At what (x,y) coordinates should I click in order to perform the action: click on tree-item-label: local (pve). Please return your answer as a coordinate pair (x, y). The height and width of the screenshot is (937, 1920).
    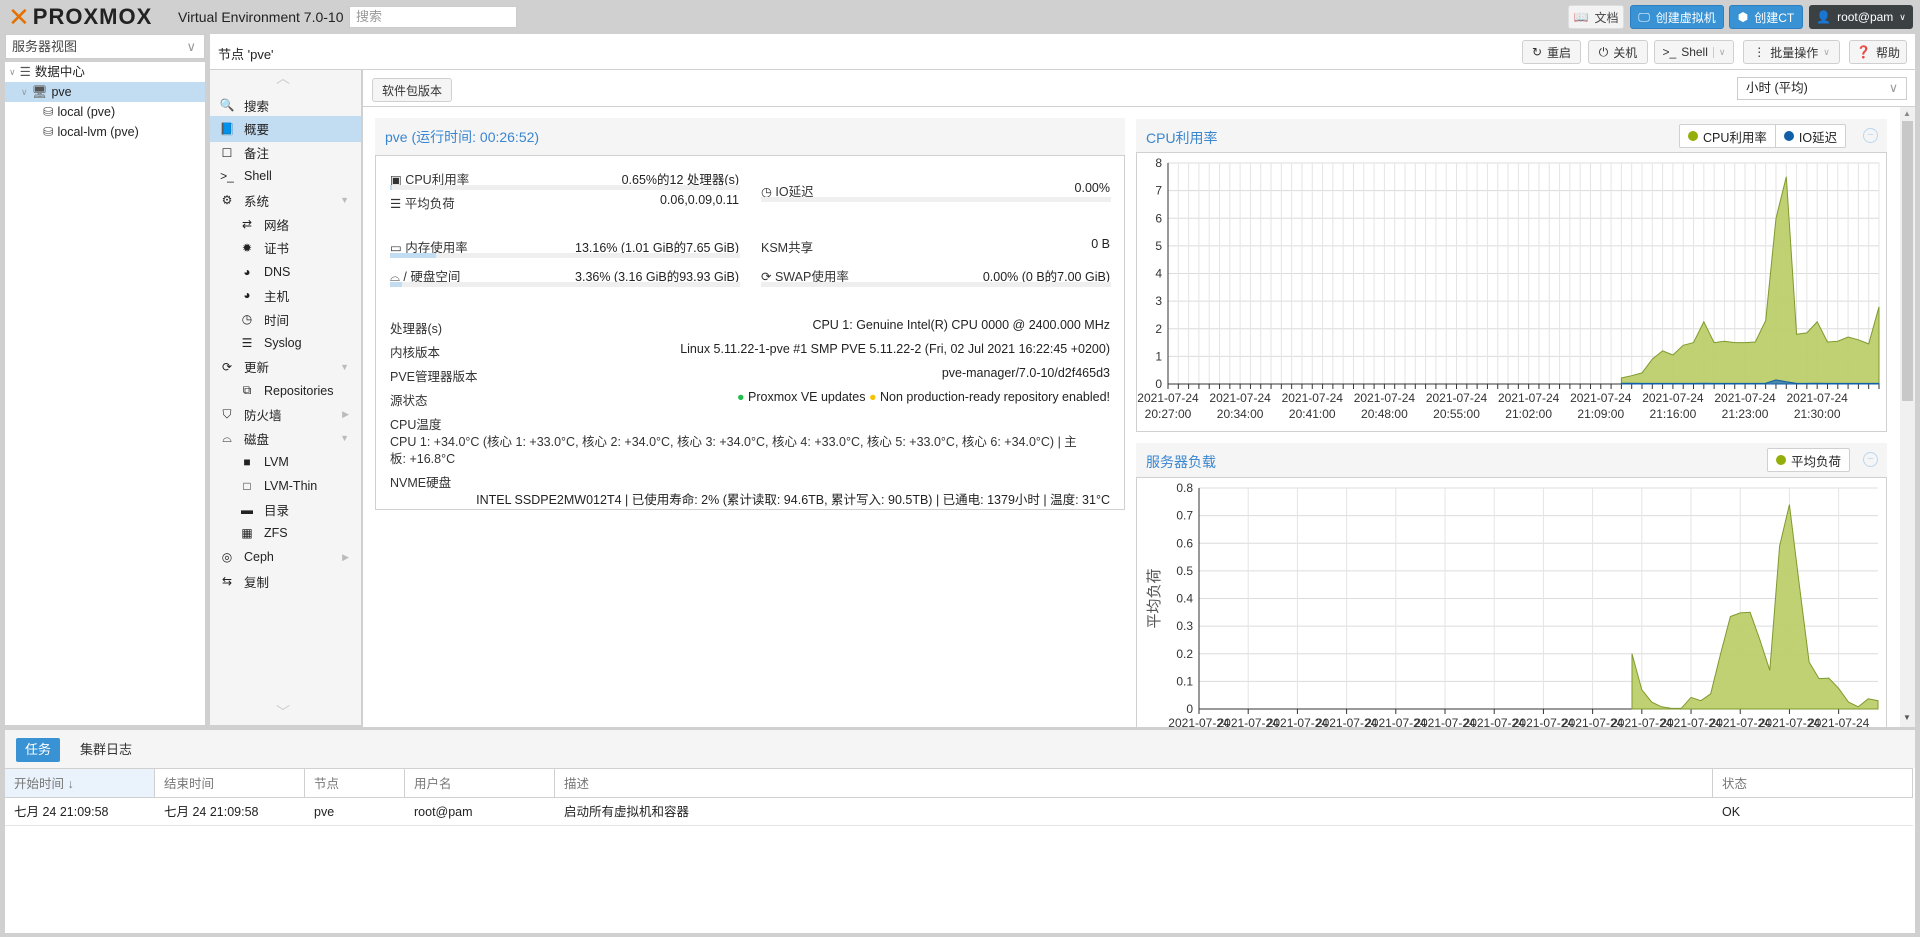
    Looking at the image, I should click on (86, 112).